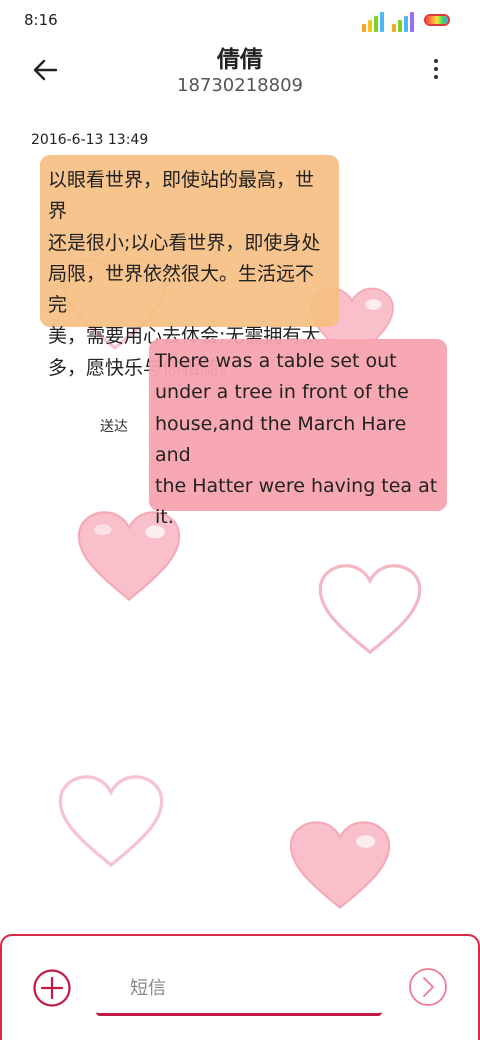  I want to click on message-line: 还是很小;以心看世界，即使身处, so click(184, 242).